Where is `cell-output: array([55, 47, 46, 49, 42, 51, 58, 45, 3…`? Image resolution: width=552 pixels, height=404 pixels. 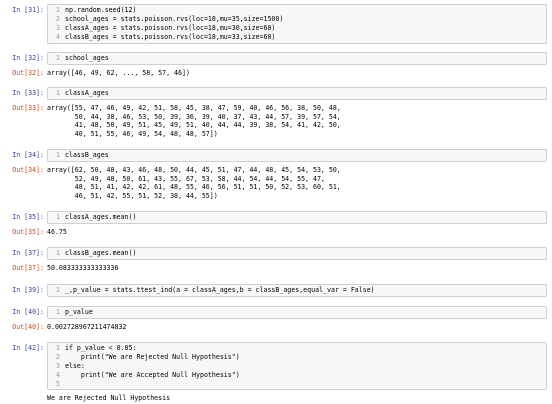 cell-output: array([55, 47, 46, 49, 42, 51, 58, 45, 3… is located at coordinates (194, 121).